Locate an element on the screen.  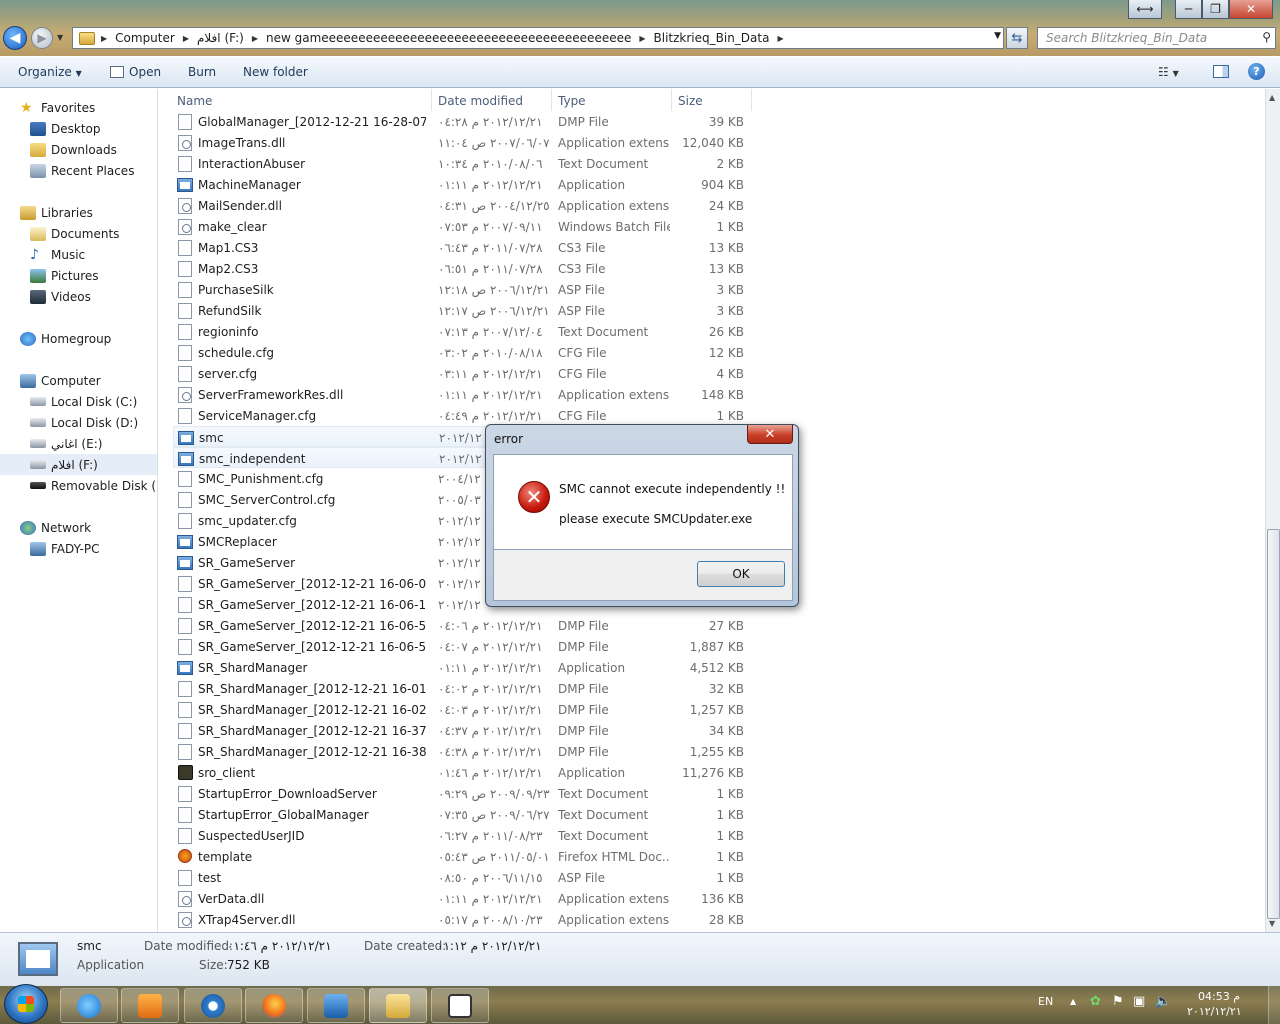
show-hidden-icons: ▲ is located at coordinates (1073, 1001).